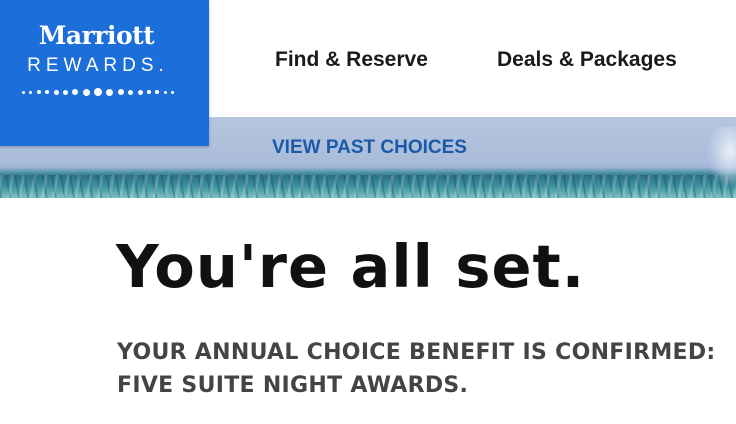 The image size is (736, 424). Describe the element at coordinates (721, 157) in the screenshot. I see `hero-figure-image` at that location.